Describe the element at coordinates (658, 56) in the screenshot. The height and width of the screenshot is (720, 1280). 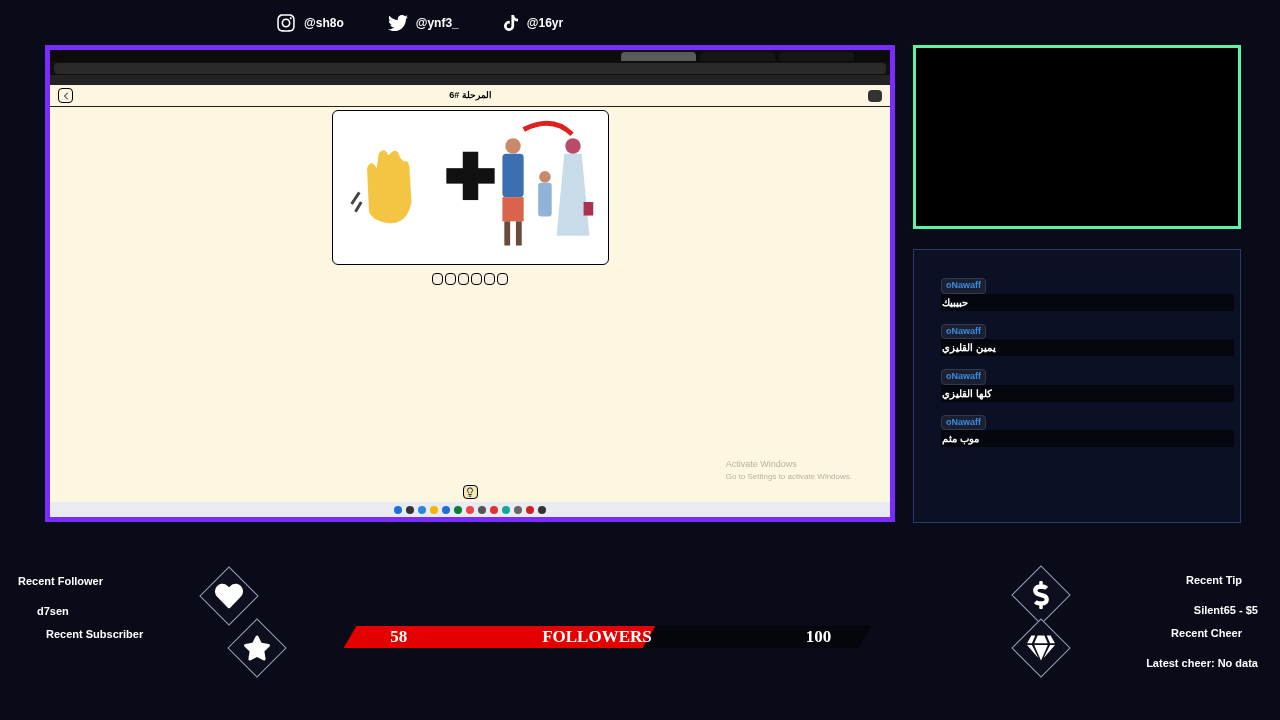
I see `browser-tab` at that location.